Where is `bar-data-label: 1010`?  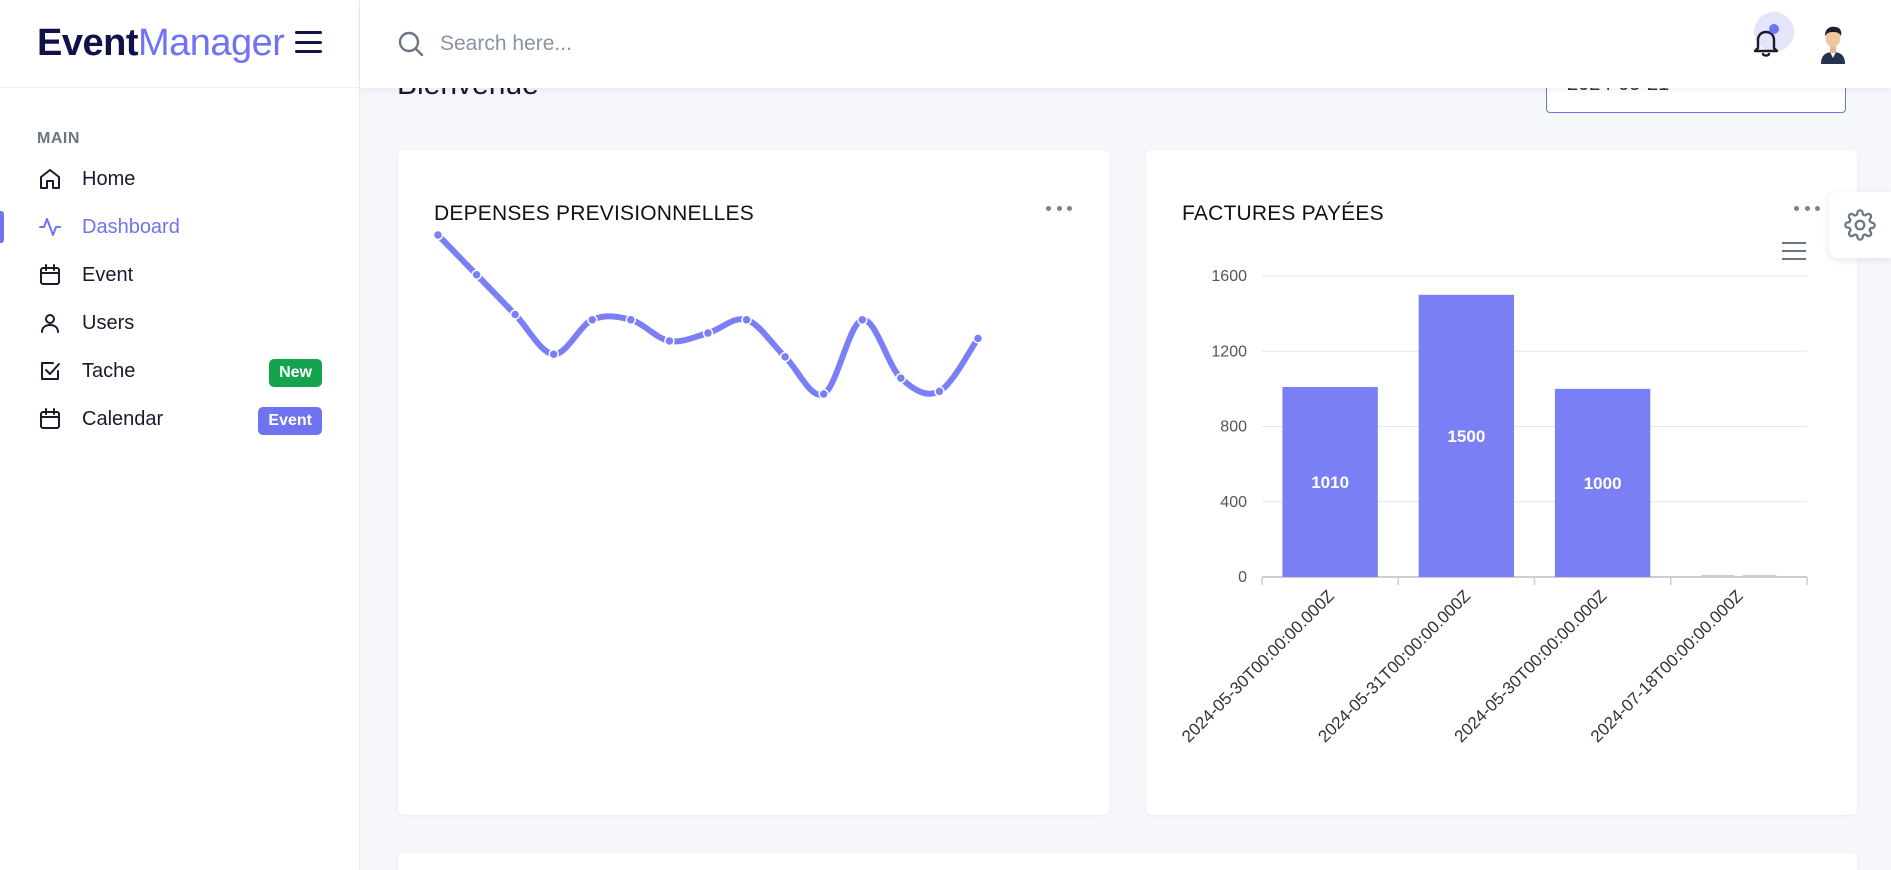
bar-data-label: 1010 is located at coordinates (1330, 482).